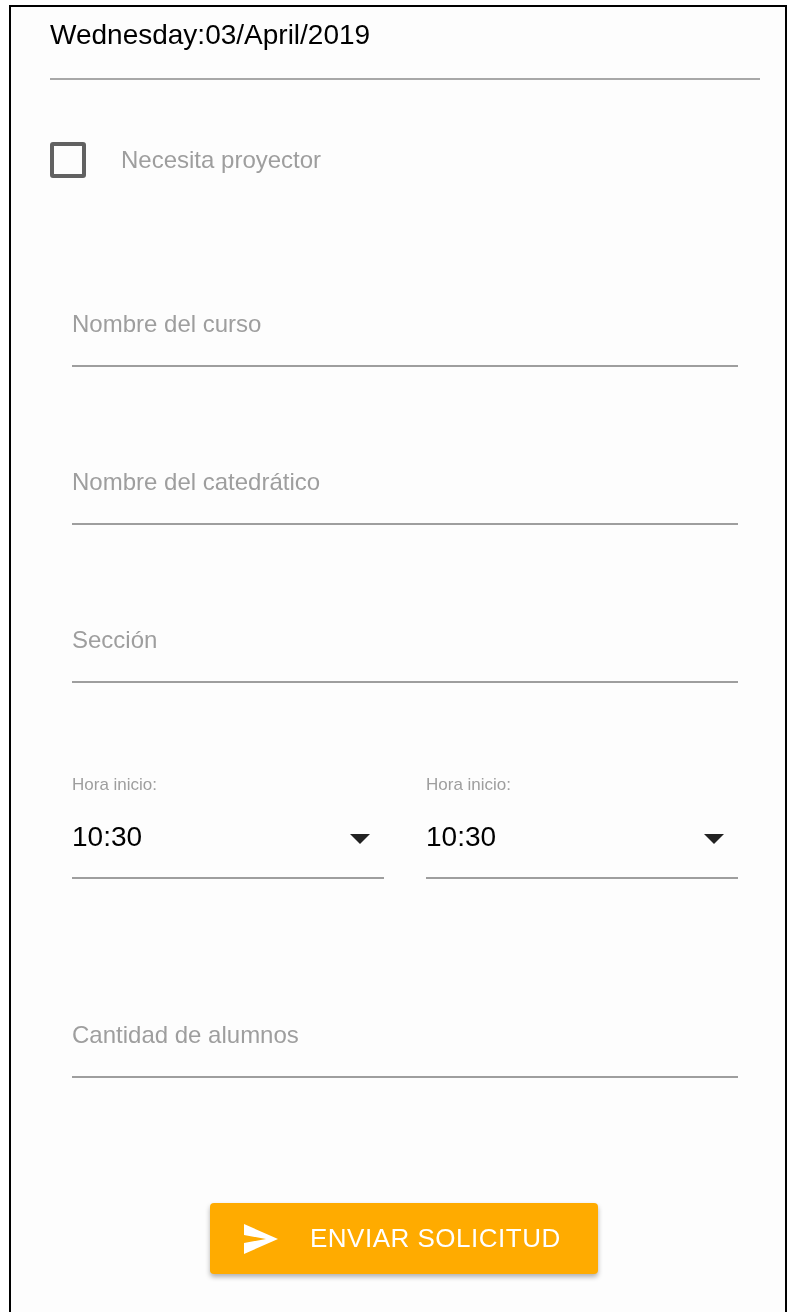 This screenshot has width=788, height=1312. What do you see at coordinates (405, 336) in the screenshot?
I see `text-field: Nombre del curso` at bounding box center [405, 336].